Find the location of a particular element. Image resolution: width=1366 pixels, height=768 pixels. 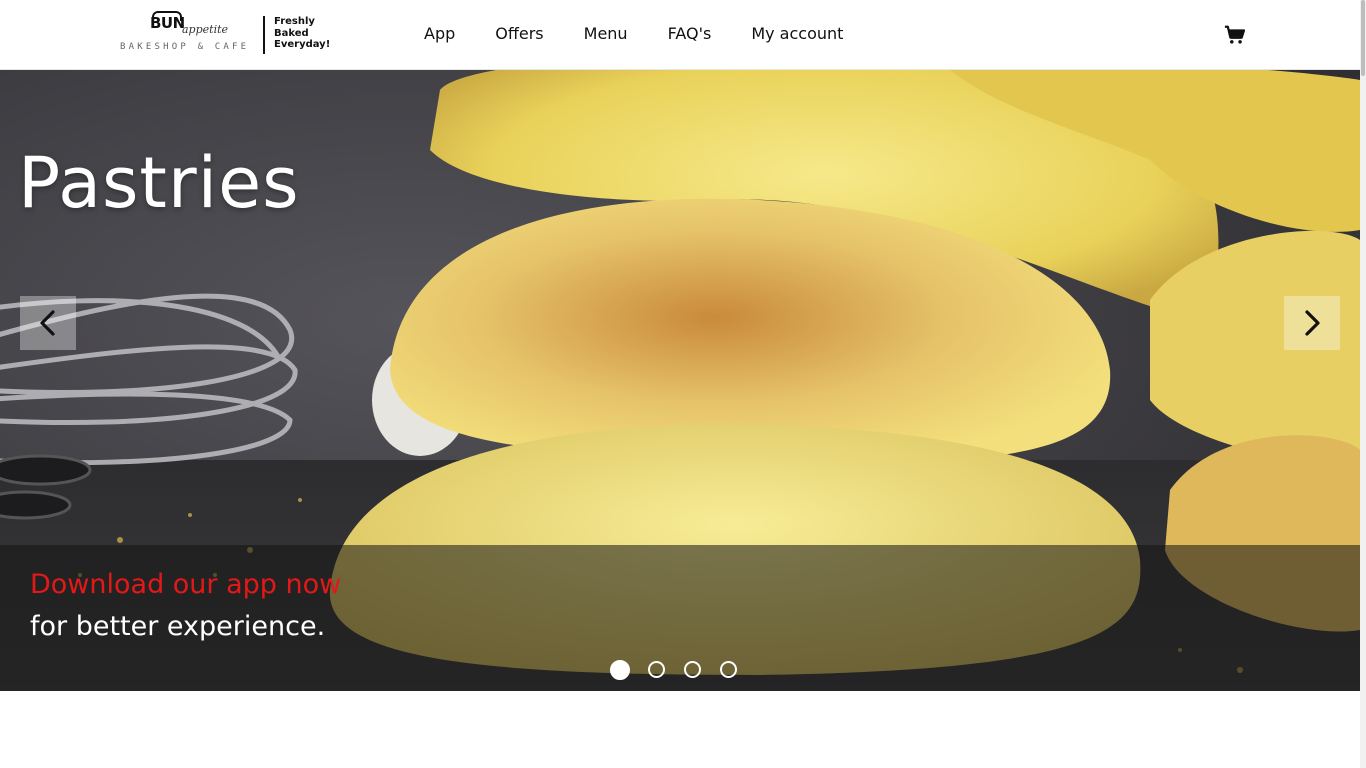

nav-item-app: App is located at coordinates (439, 35).